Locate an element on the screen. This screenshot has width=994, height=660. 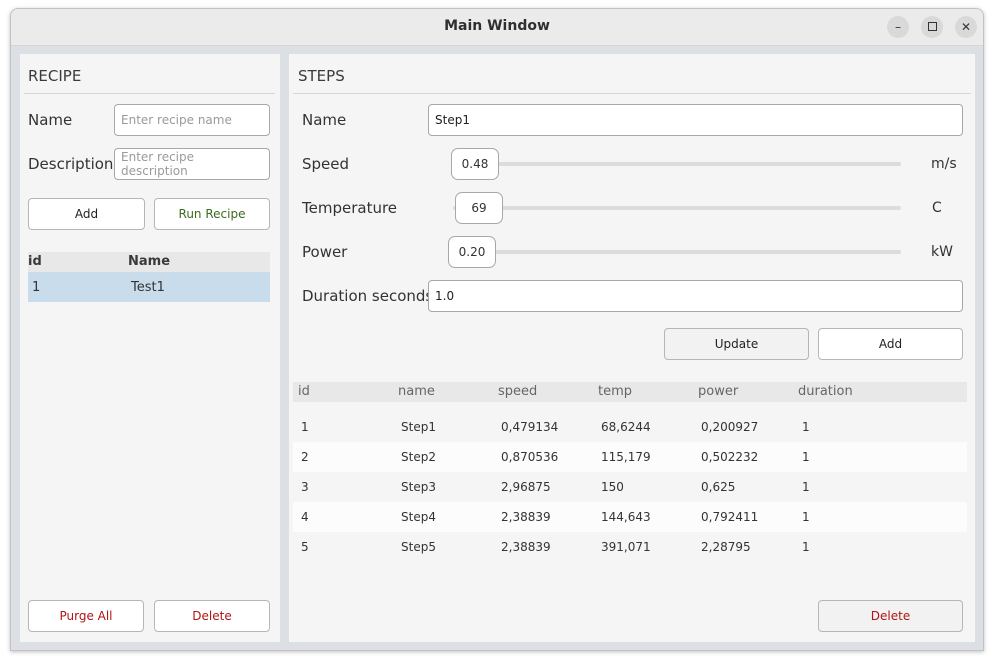
recipe-row-name: Test1 is located at coordinates (148, 287).